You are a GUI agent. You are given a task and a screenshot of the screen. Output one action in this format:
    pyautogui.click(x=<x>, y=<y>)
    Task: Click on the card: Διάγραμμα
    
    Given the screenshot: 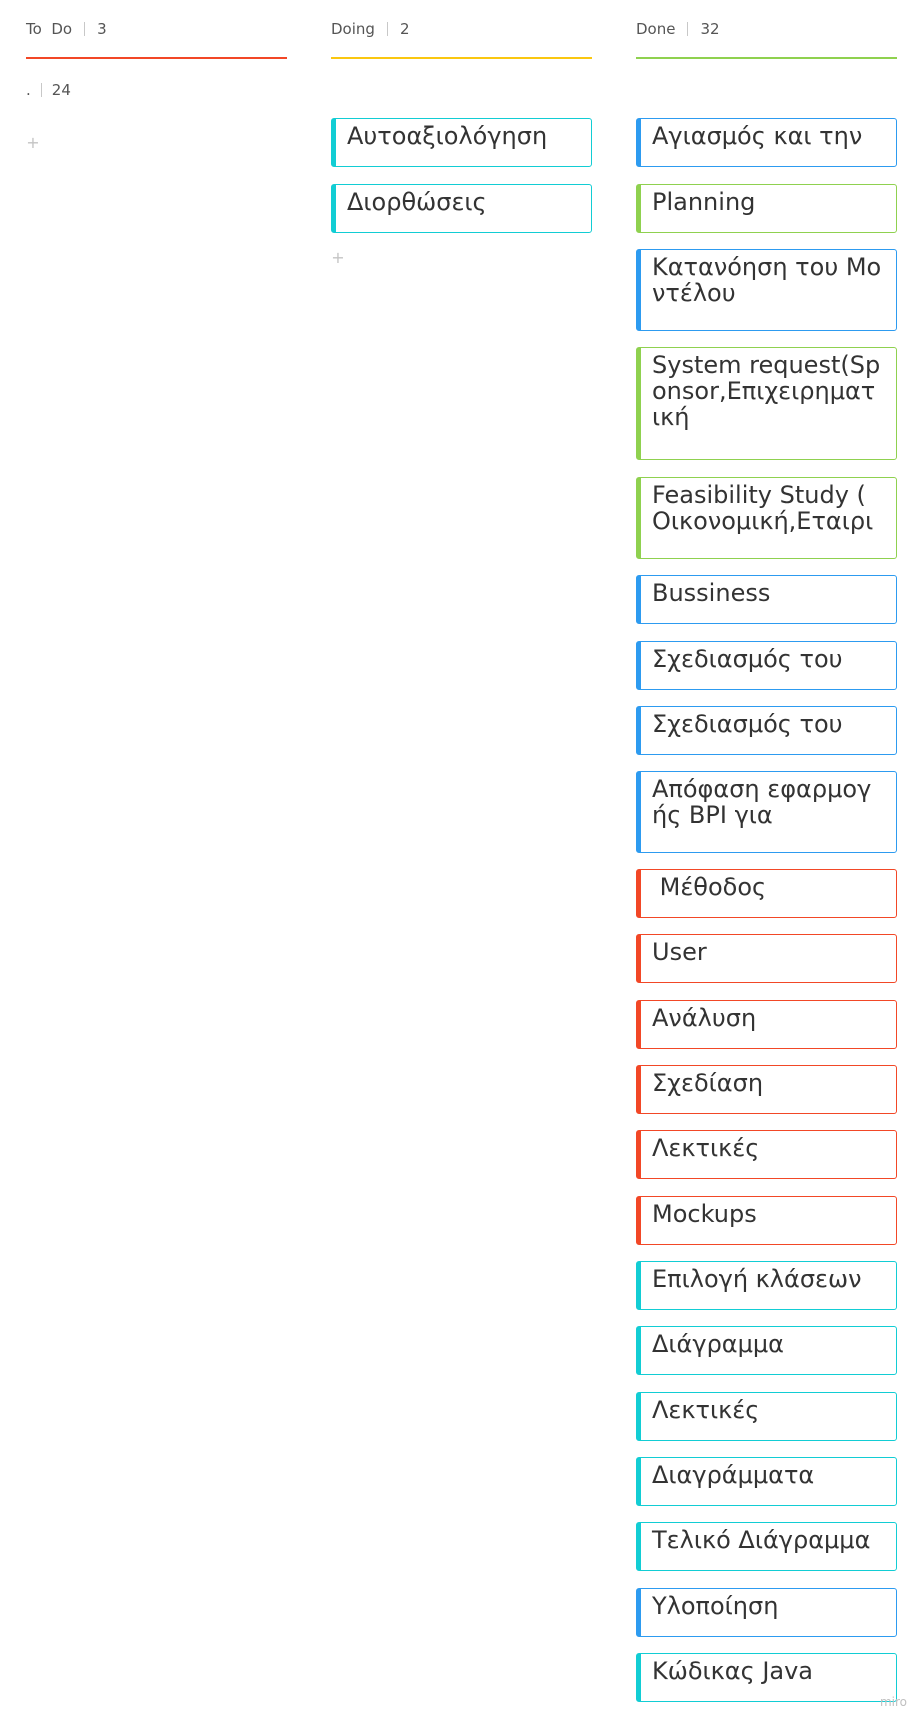 What is the action you would take?
    pyautogui.click(x=766, y=1350)
    